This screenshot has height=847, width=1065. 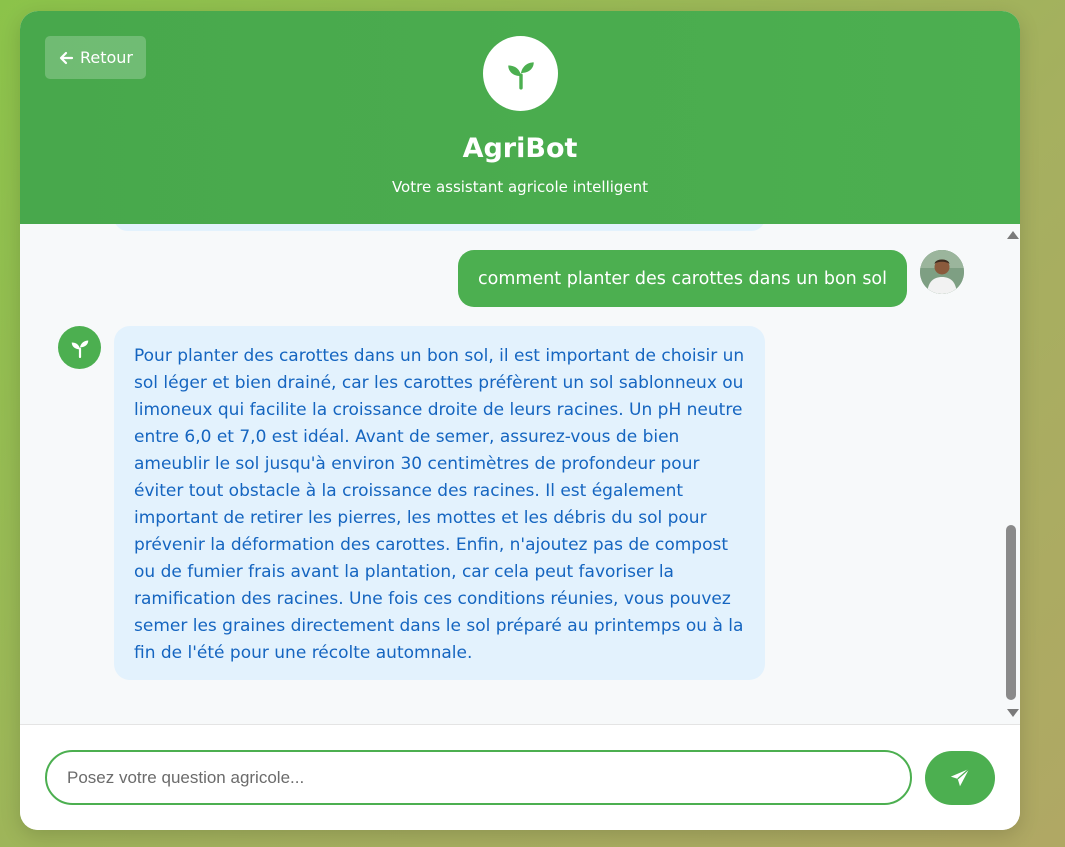 I want to click on scroll-down-arrow-icon, so click(x=1013, y=713).